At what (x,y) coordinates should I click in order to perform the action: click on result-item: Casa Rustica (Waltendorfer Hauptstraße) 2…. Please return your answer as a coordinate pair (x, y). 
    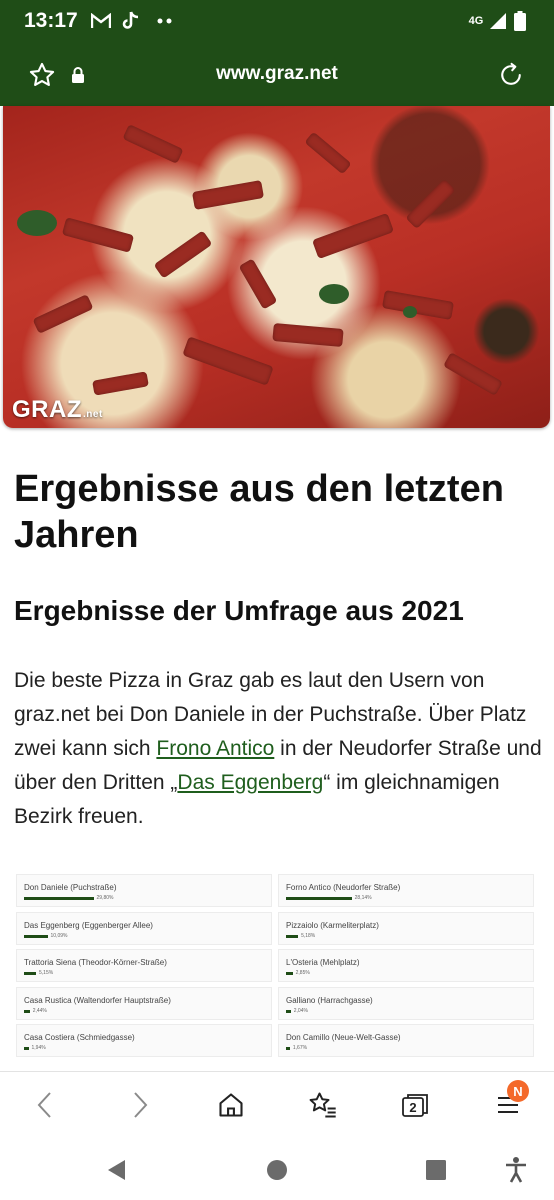
    Looking at the image, I should click on (144, 1003).